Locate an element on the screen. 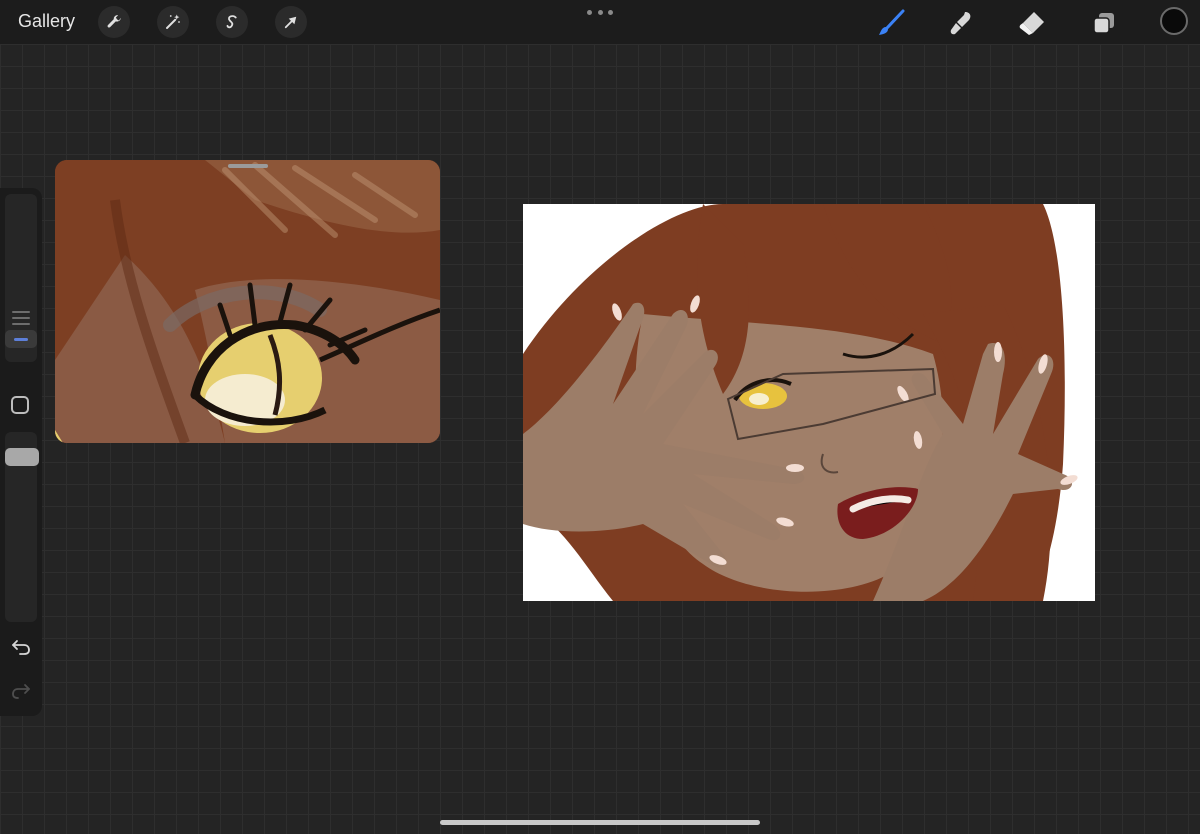 The image size is (1200, 834). selection-button is located at coordinates (232, 22).